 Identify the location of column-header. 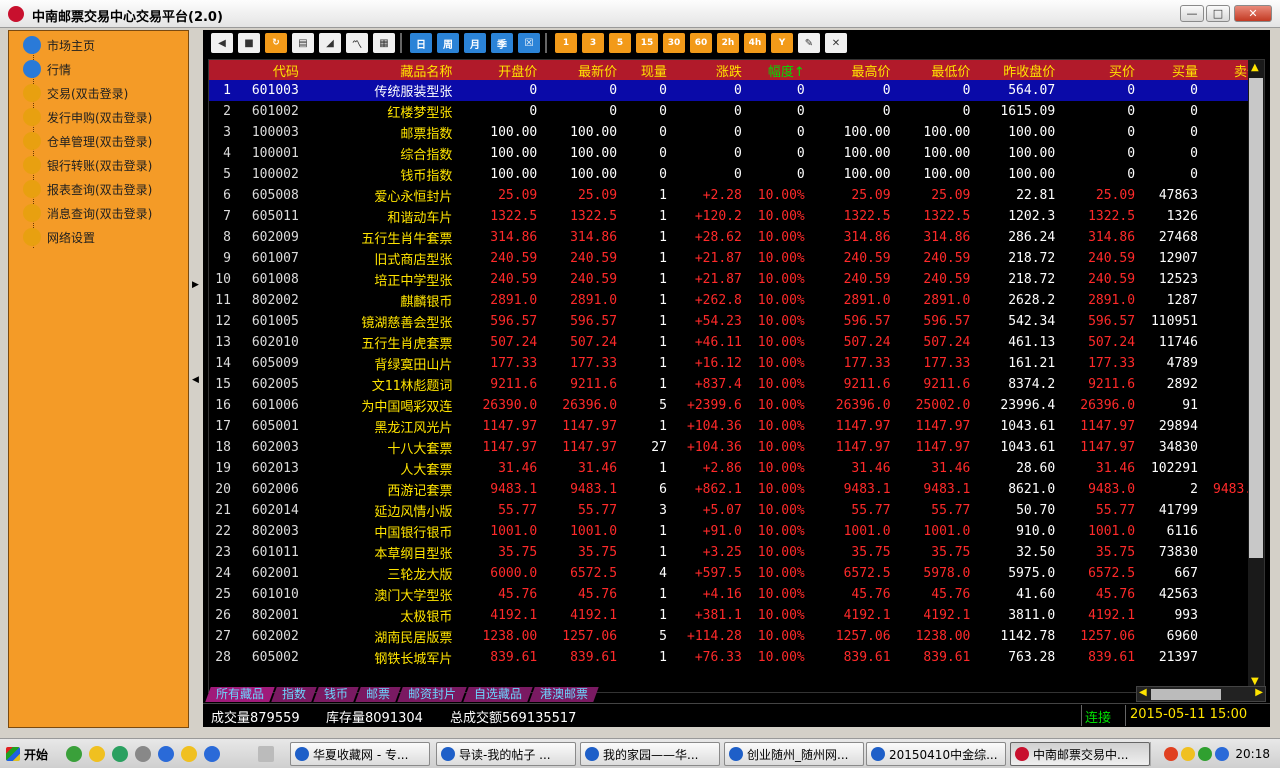
(222, 70).